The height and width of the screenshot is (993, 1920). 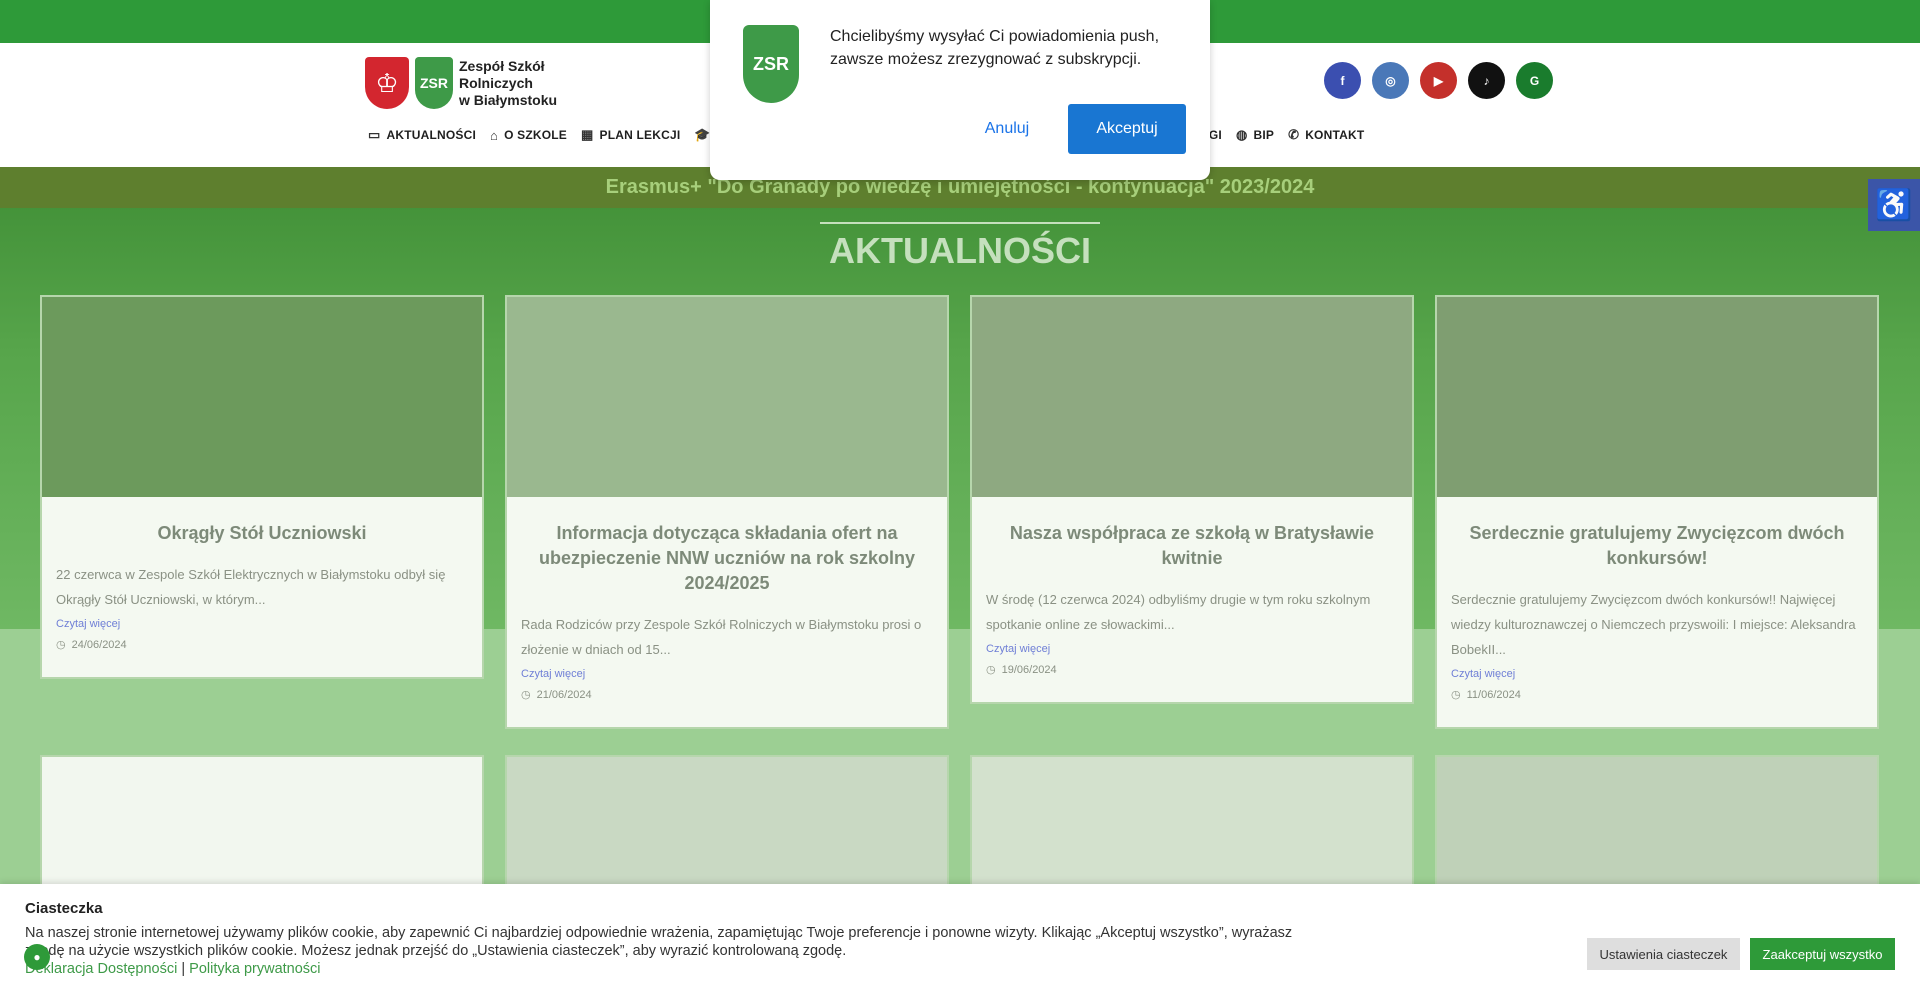 What do you see at coordinates (556, 695) in the screenshot?
I see `news-date: ◷ 21/06/2024` at bounding box center [556, 695].